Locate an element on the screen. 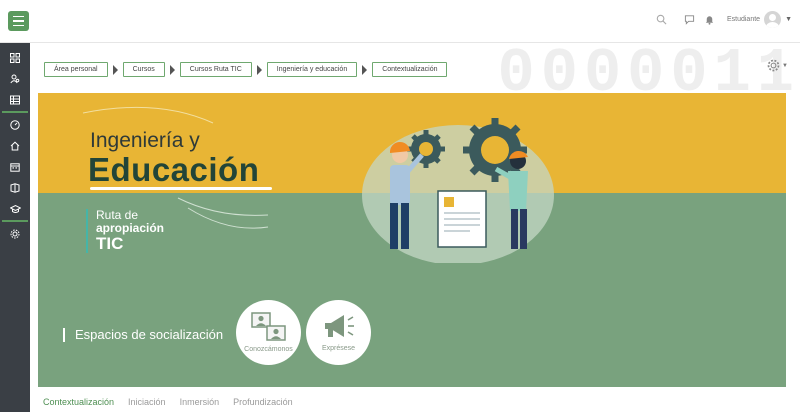 The height and width of the screenshot is (412, 800). user-search-icon is located at coordinates (15, 78).